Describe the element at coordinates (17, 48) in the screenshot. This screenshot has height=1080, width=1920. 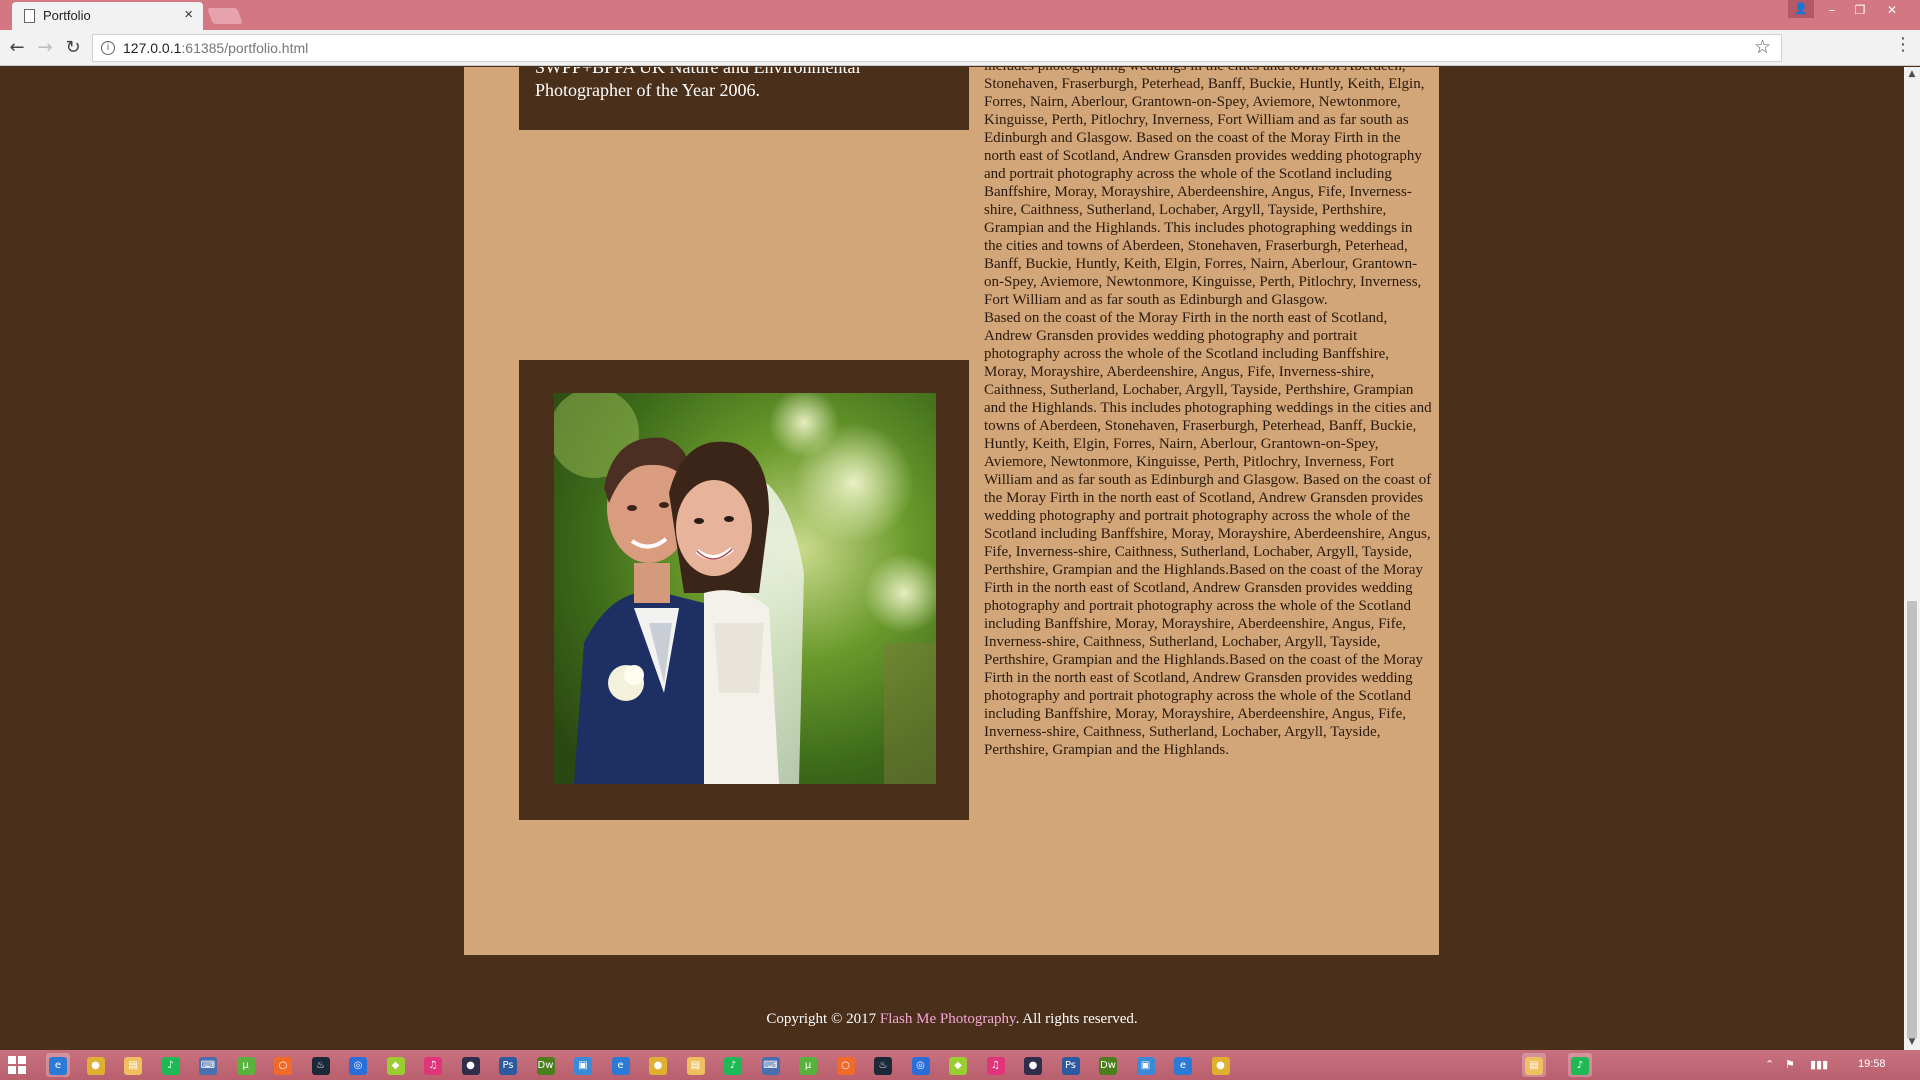
I see `back-arrow-icon: ←` at that location.